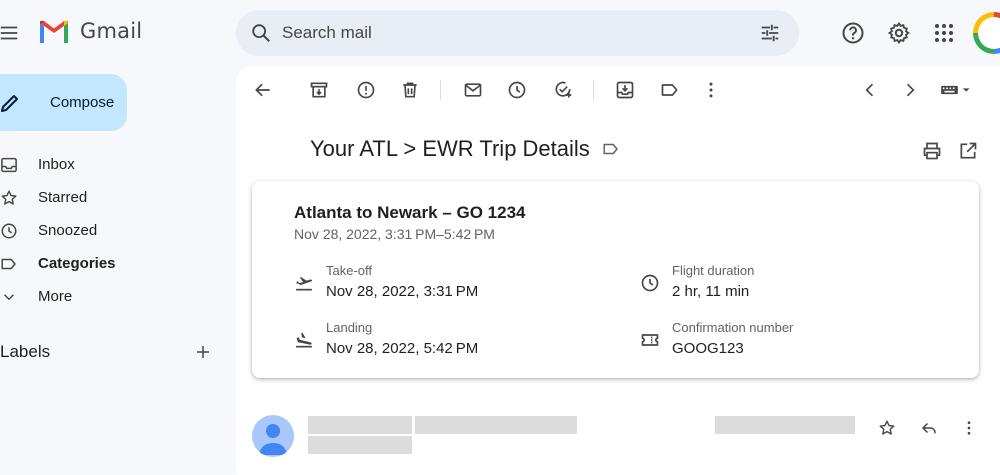 This screenshot has width=1000, height=475. Describe the element at coordinates (670, 90) in the screenshot. I see `label-as-icon` at that location.